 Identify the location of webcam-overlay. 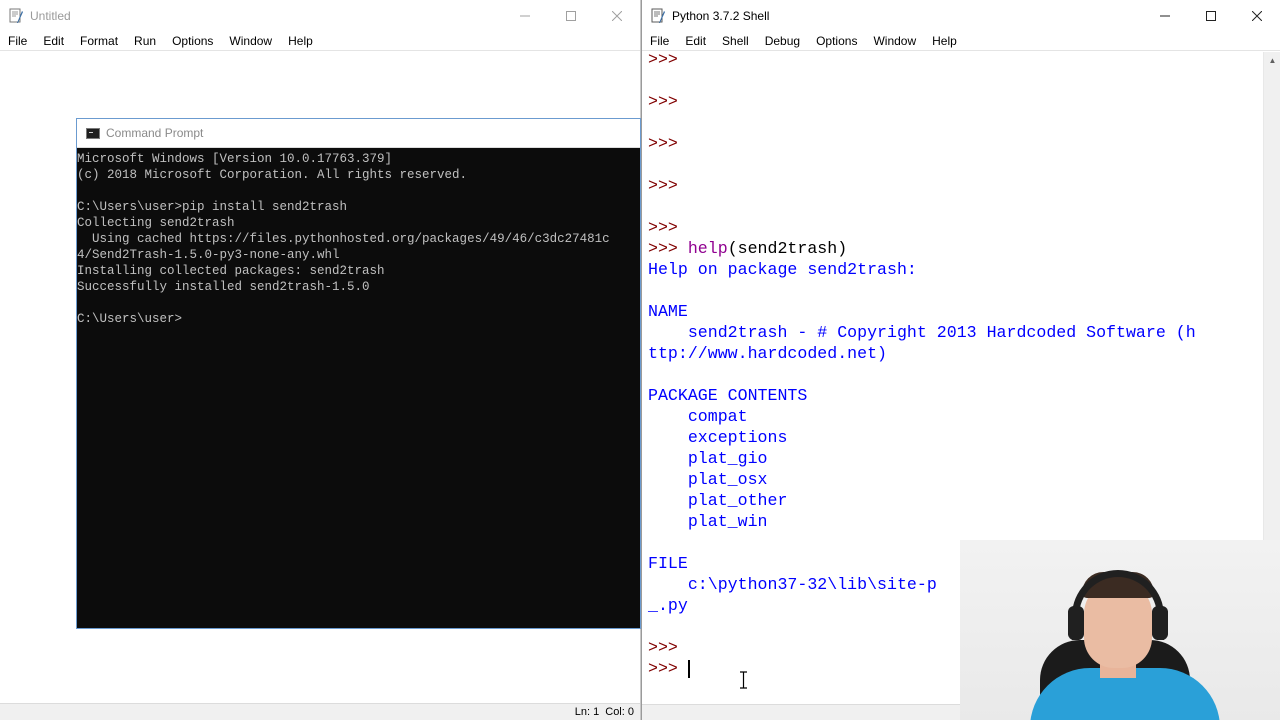
(1120, 630).